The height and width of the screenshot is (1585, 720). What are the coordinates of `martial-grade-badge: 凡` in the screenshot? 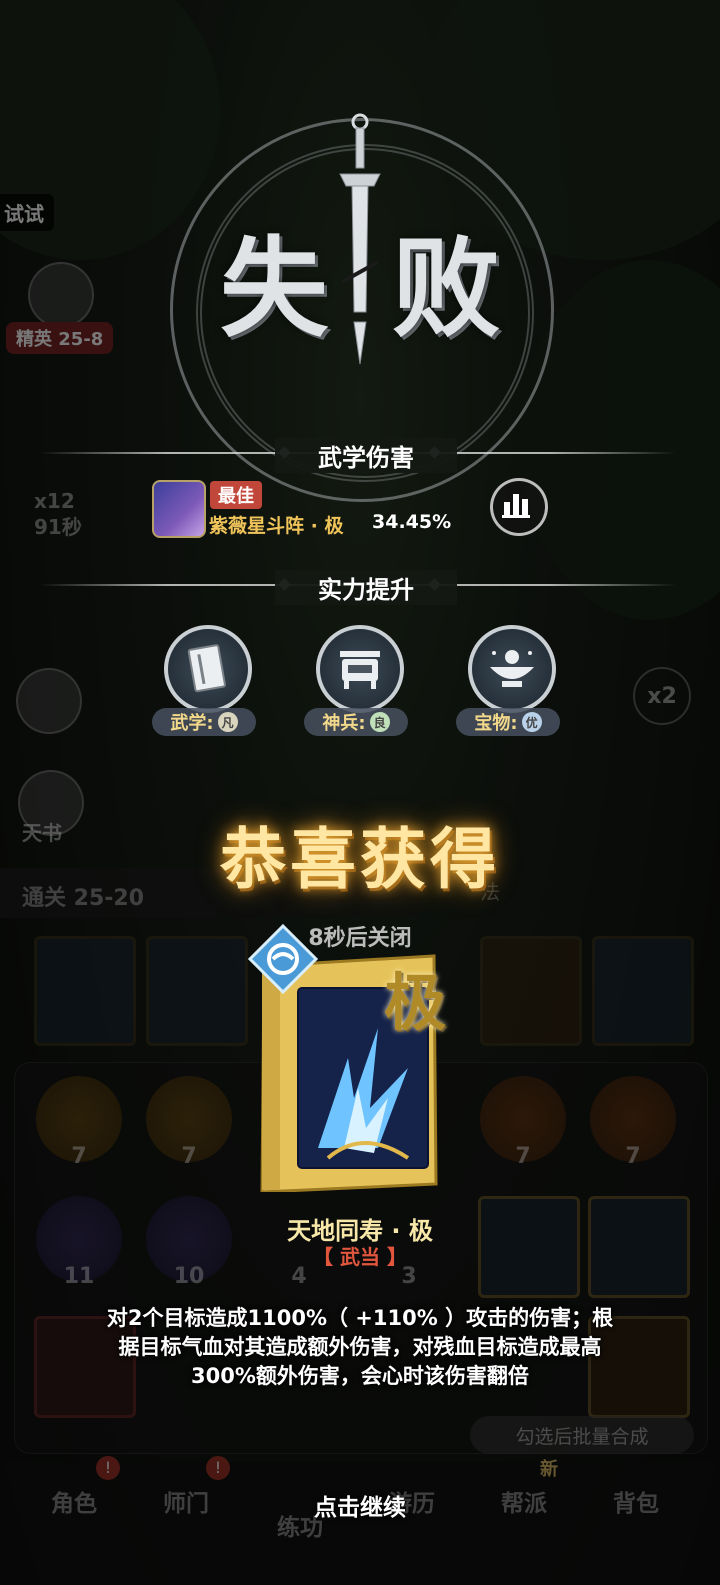 It's located at (227, 722).